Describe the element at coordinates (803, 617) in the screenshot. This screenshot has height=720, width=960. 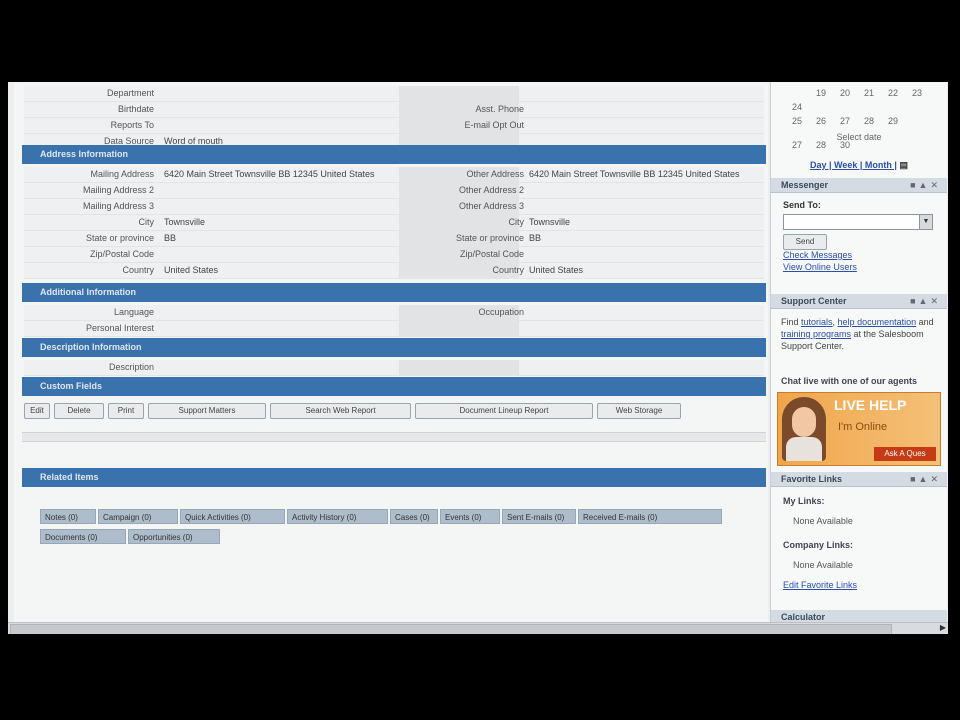
I see `calculator-title: Calculator` at that location.